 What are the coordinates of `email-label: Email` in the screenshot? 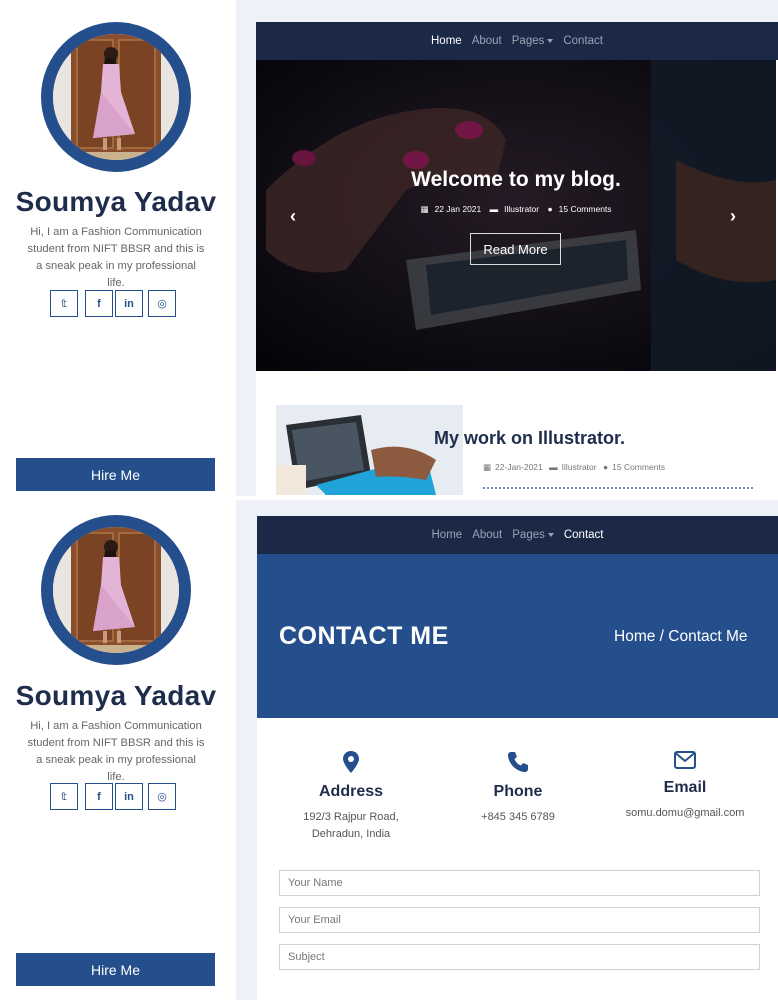 It's located at (685, 787).